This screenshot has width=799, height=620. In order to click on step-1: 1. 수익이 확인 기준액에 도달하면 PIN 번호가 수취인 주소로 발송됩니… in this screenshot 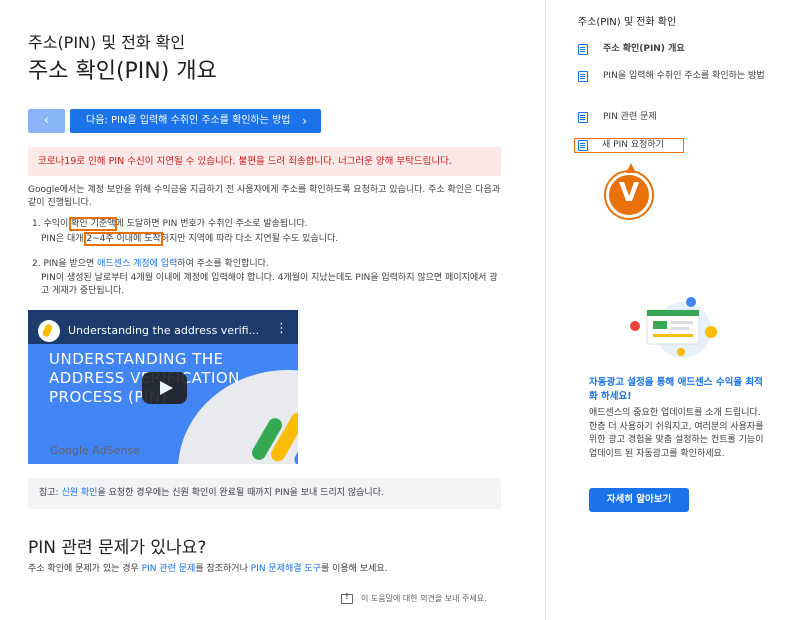, I will do `click(267, 232)`.